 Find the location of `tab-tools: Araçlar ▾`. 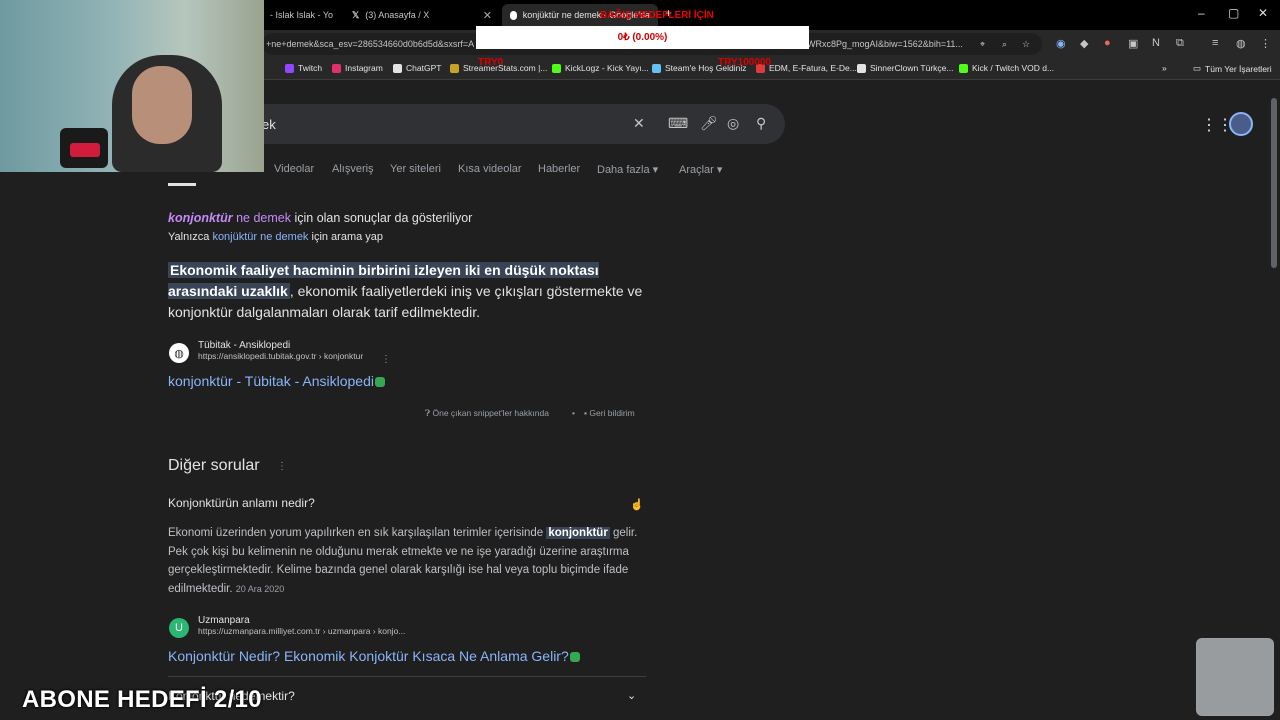

tab-tools: Araçlar ▾ is located at coordinates (700, 169).